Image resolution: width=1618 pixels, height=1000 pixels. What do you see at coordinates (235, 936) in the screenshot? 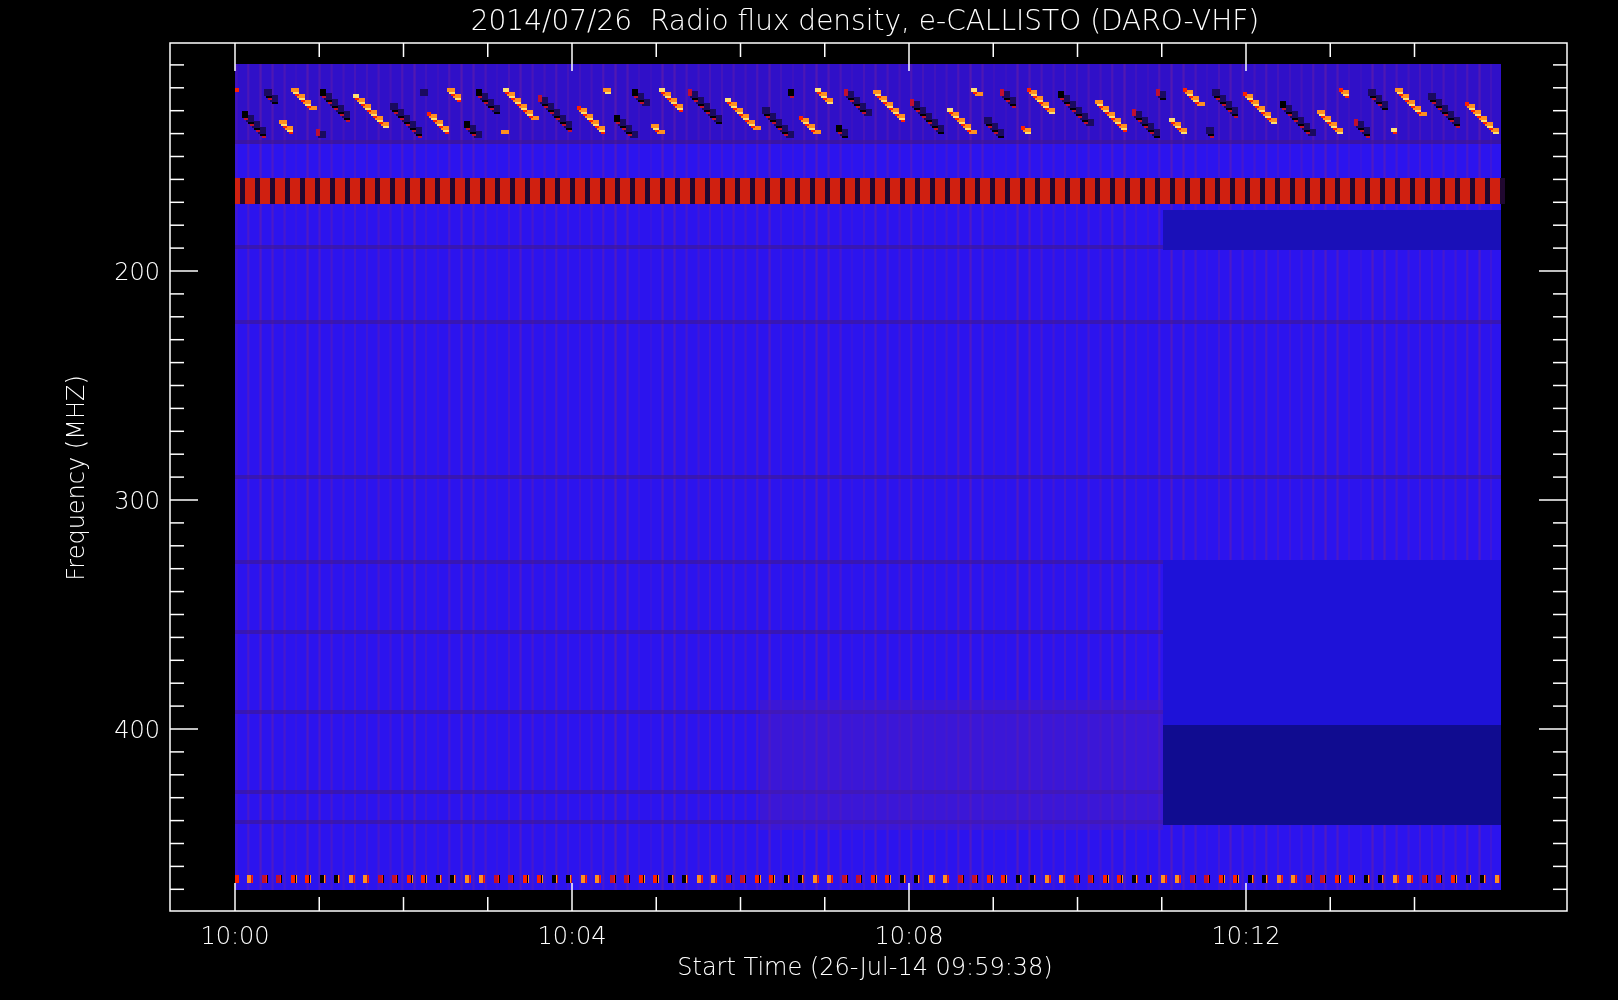
I see `x-tick-label: 10:00` at bounding box center [235, 936].